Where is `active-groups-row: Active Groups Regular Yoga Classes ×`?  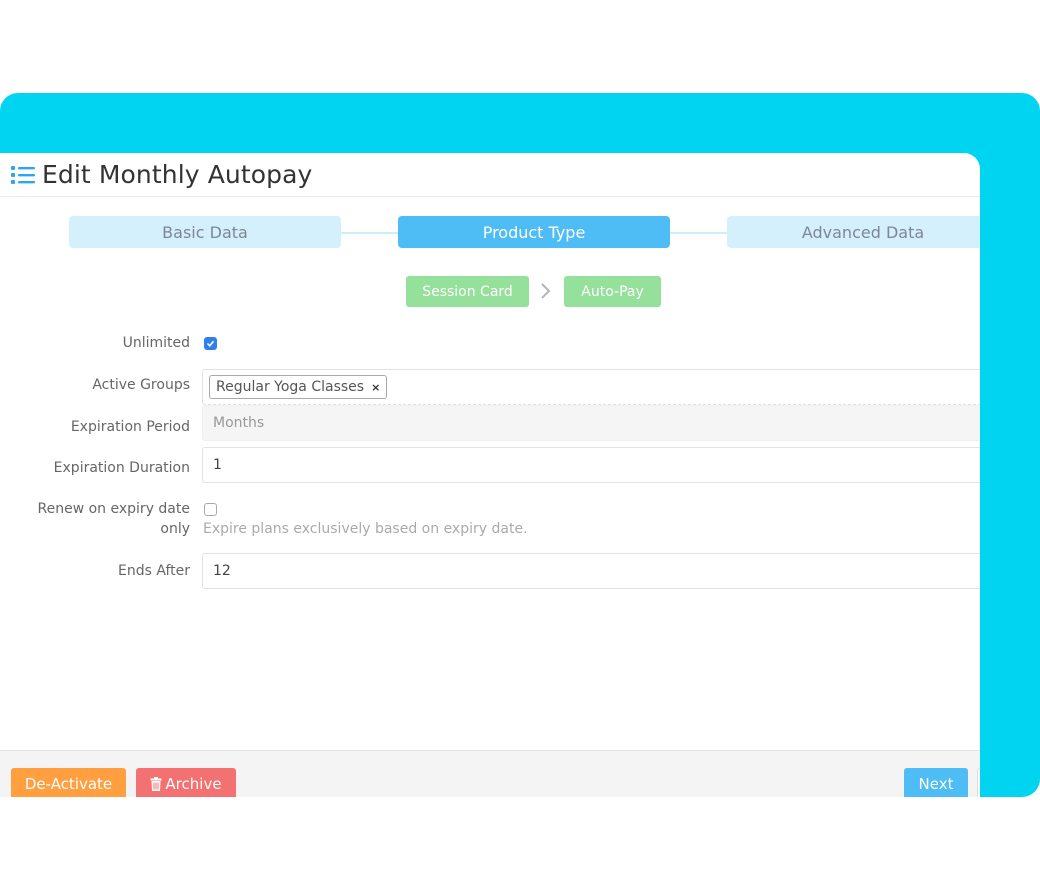 active-groups-row: Active Groups Regular Yoga Classes × is located at coordinates (490, 387).